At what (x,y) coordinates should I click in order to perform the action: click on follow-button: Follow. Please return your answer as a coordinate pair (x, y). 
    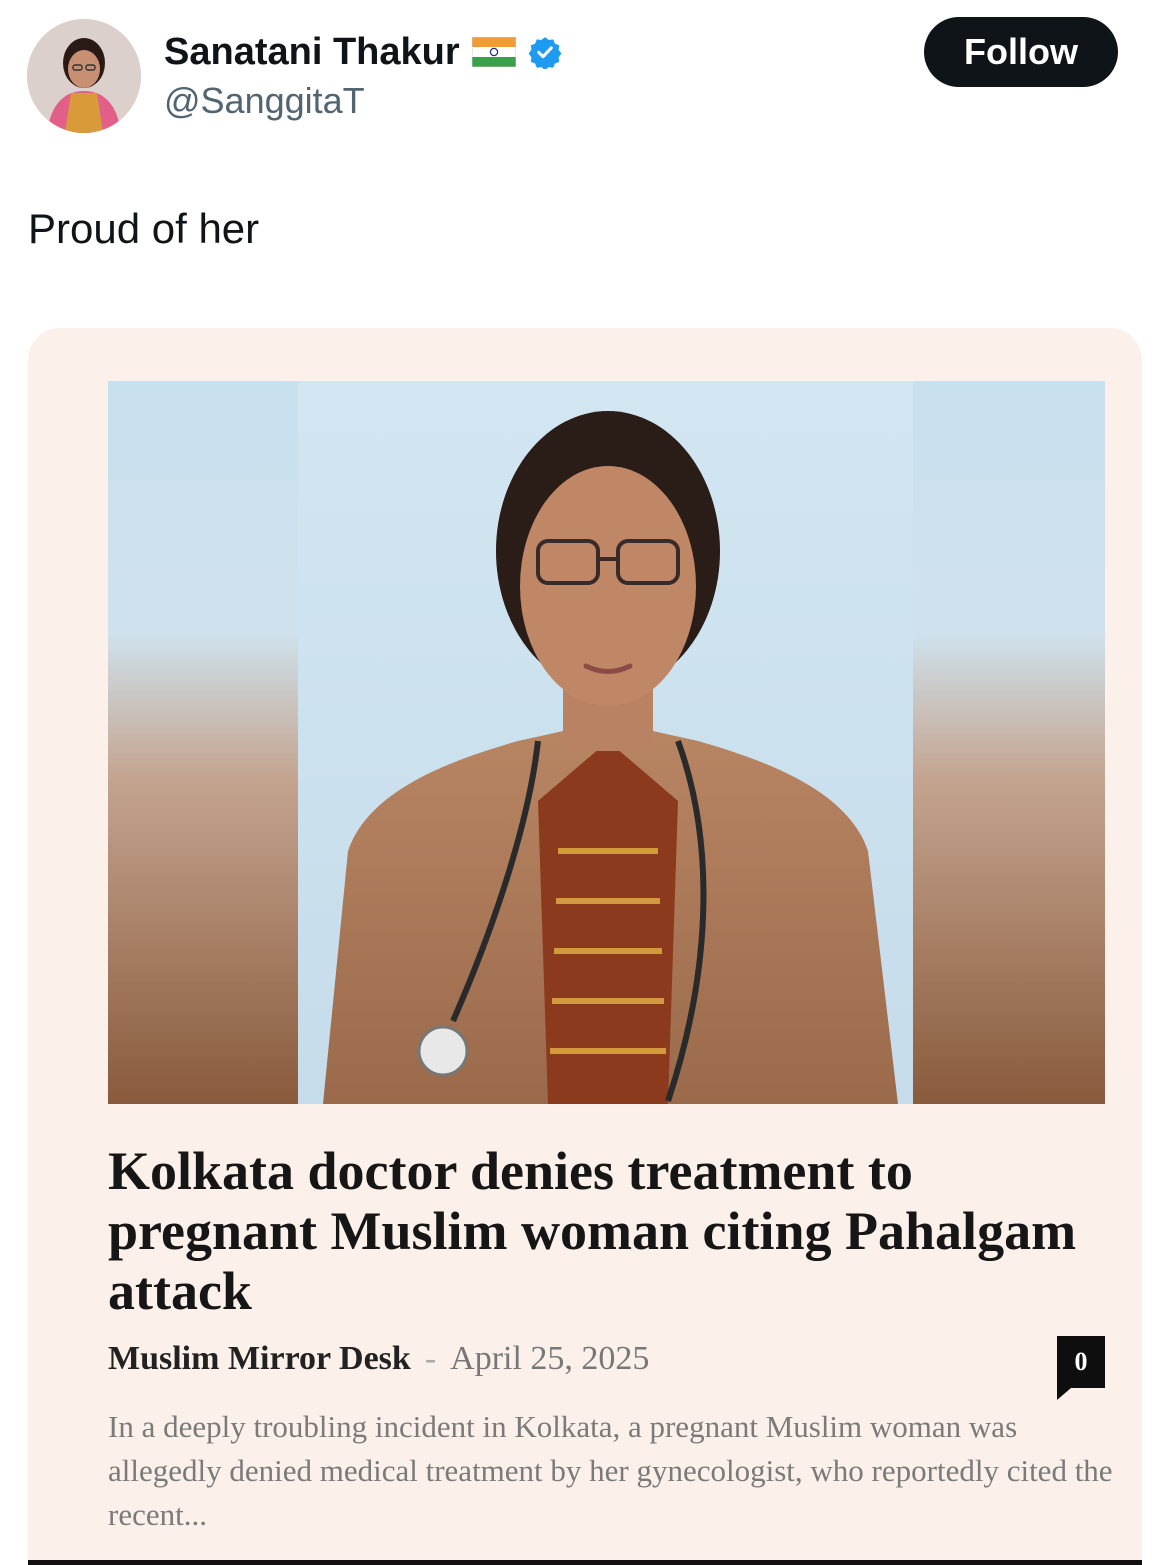
    Looking at the image, I should click on (1021, 52).